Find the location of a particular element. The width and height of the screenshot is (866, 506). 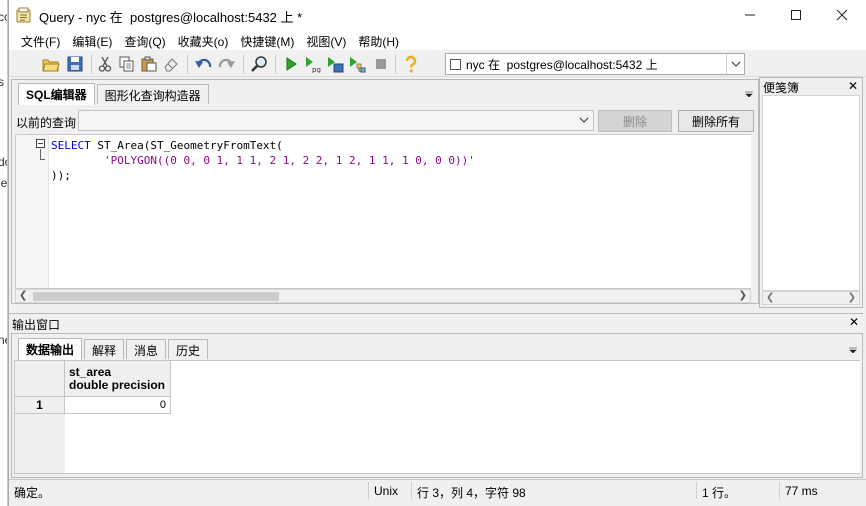

cut-icon is located at coordinates (105, 64).